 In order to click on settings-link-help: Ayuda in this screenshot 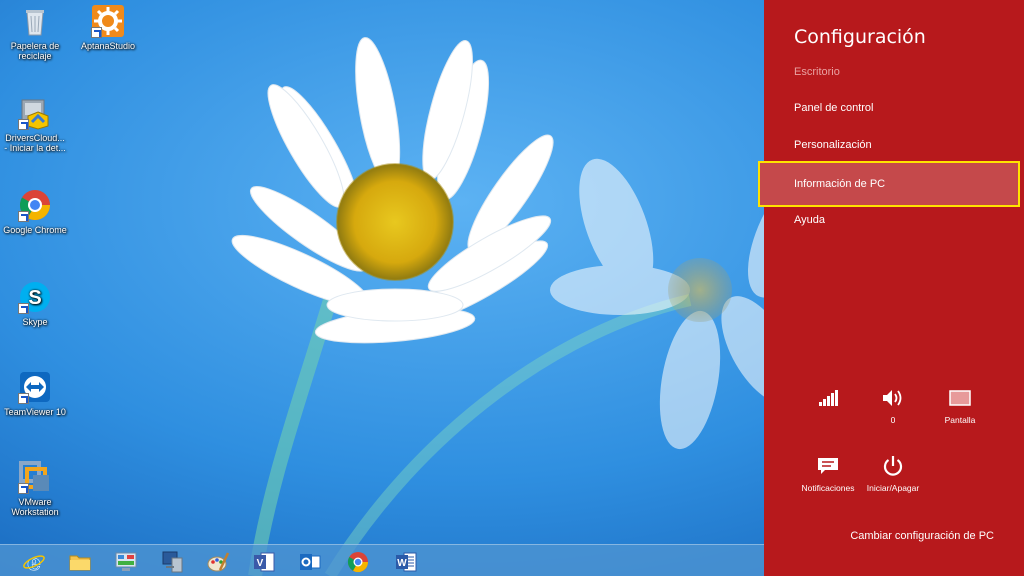, I will do `click(892, 220)`.